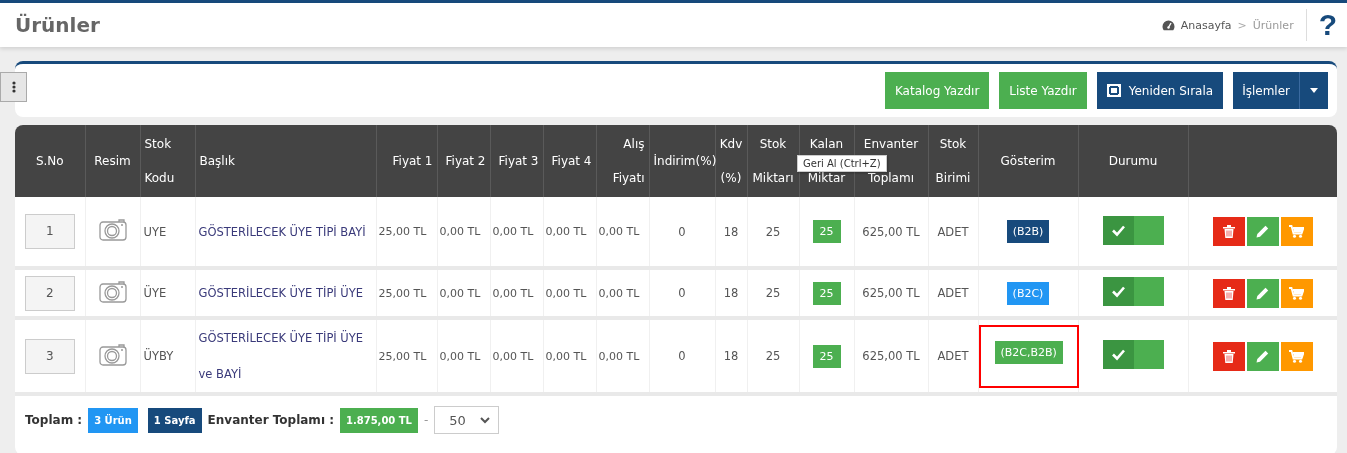 This screenshot has height=453, width=1347. Describe the element at coordinates (1028, 161) in the screenshot. I see `column-header: Gösterim` at that location.